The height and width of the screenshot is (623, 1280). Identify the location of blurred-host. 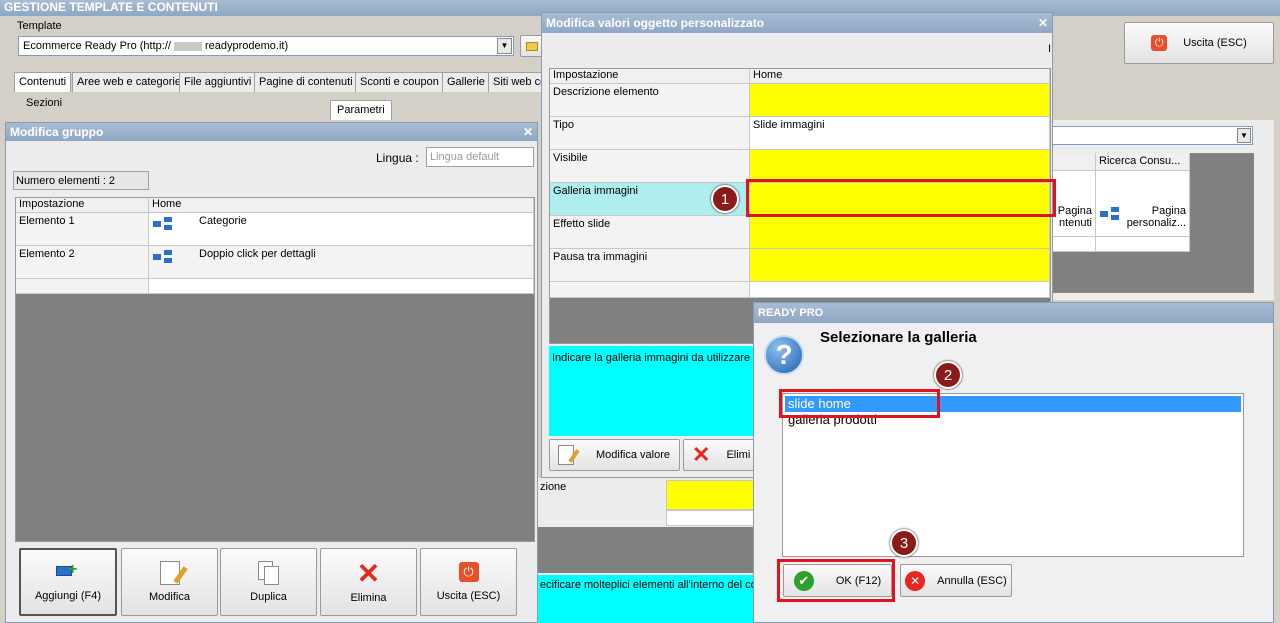
(187, 46).